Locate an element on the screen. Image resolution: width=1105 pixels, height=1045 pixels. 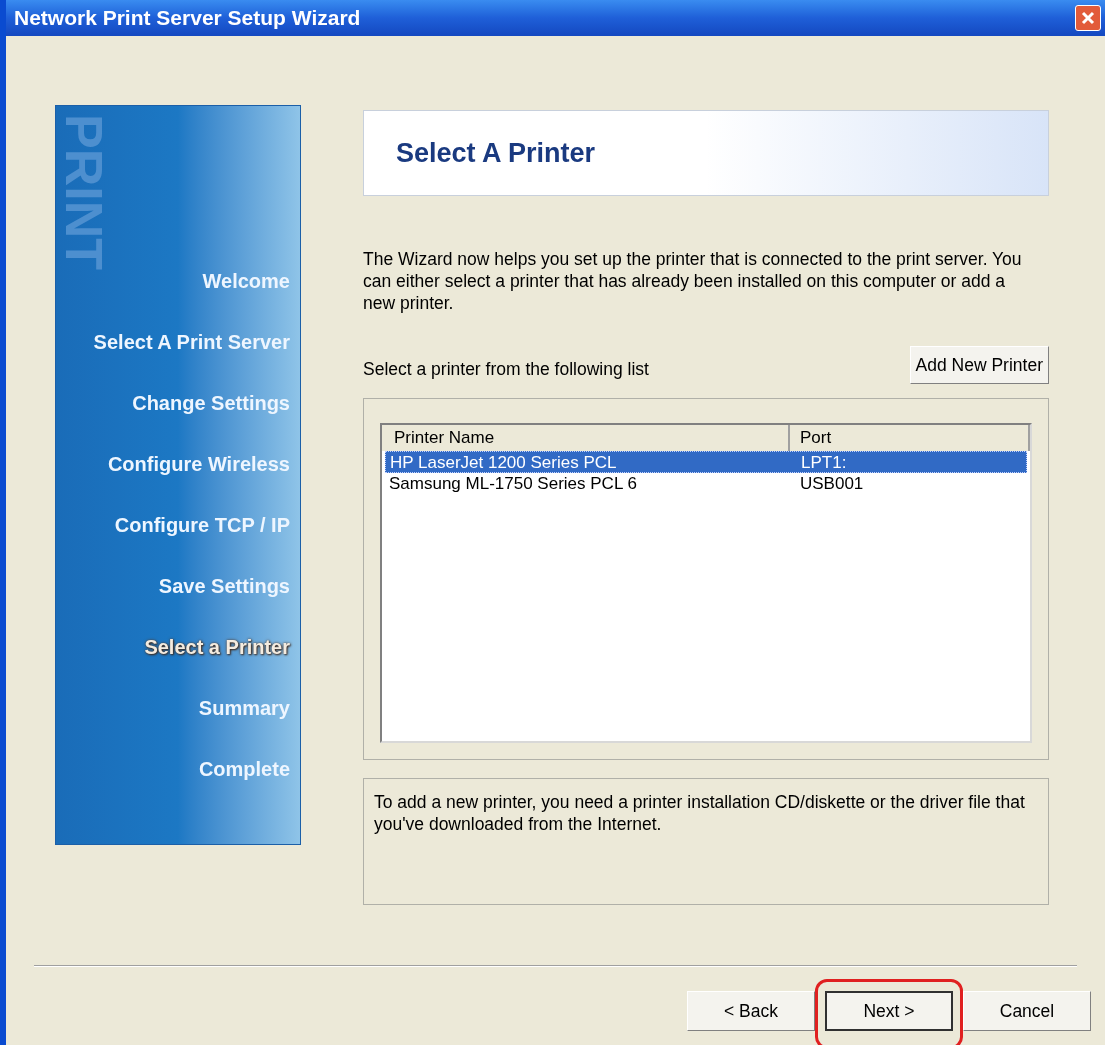
list-label: Select a printer from the following list is located at coordinates (506, 369).